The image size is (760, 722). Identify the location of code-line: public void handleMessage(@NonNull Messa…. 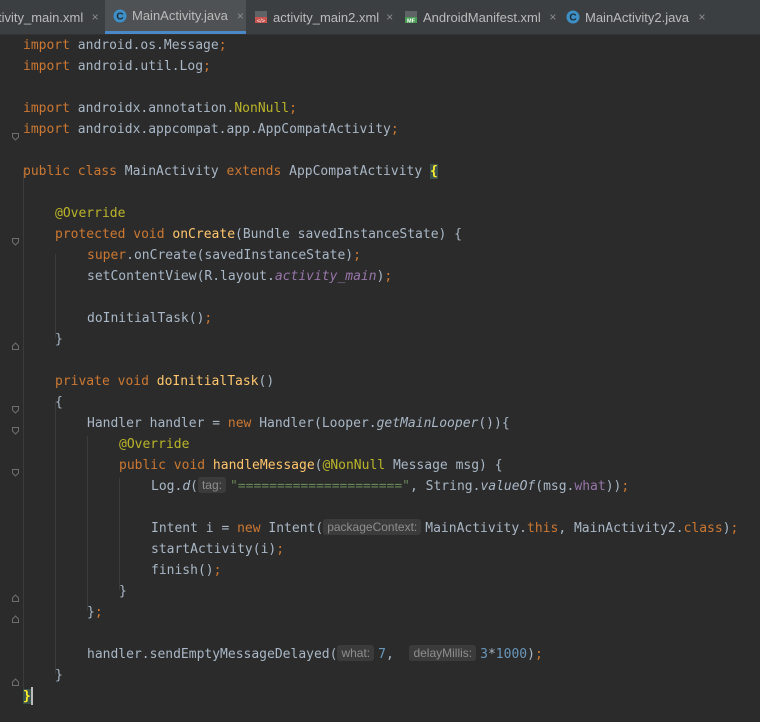
(311, 465).